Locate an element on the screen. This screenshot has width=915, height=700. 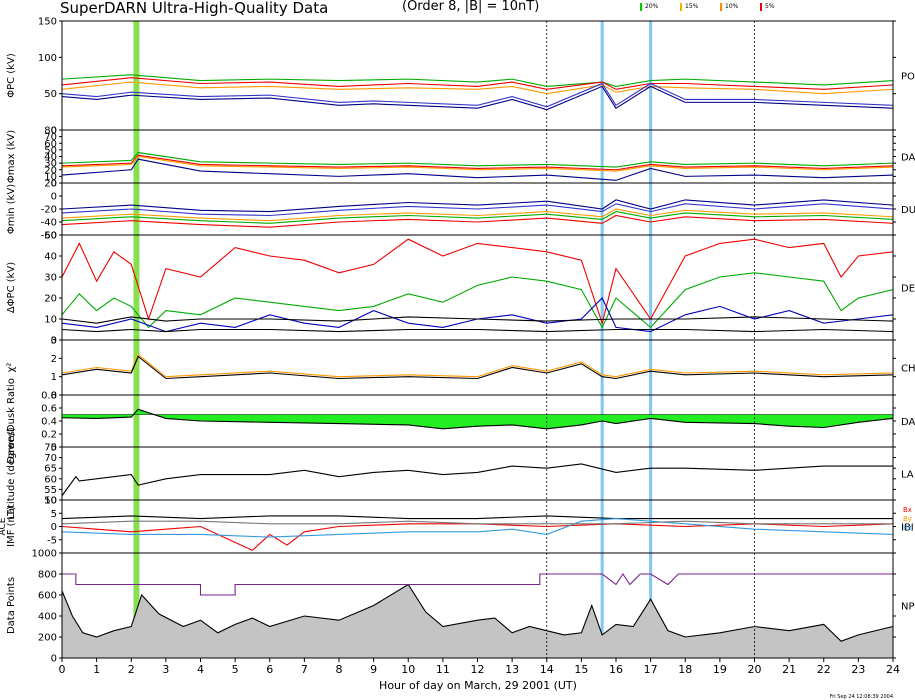
x-tick-label: 7 is located at coordinates (304, 669).